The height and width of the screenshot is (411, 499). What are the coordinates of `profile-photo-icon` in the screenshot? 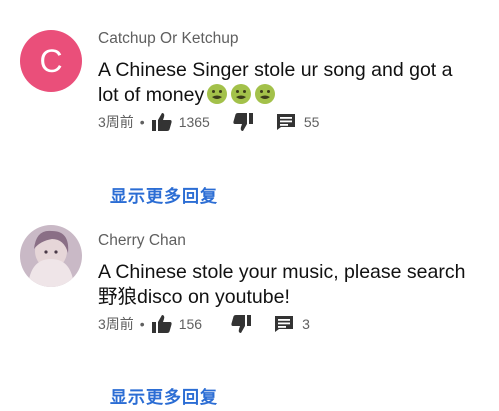 It's located at (51, 256).